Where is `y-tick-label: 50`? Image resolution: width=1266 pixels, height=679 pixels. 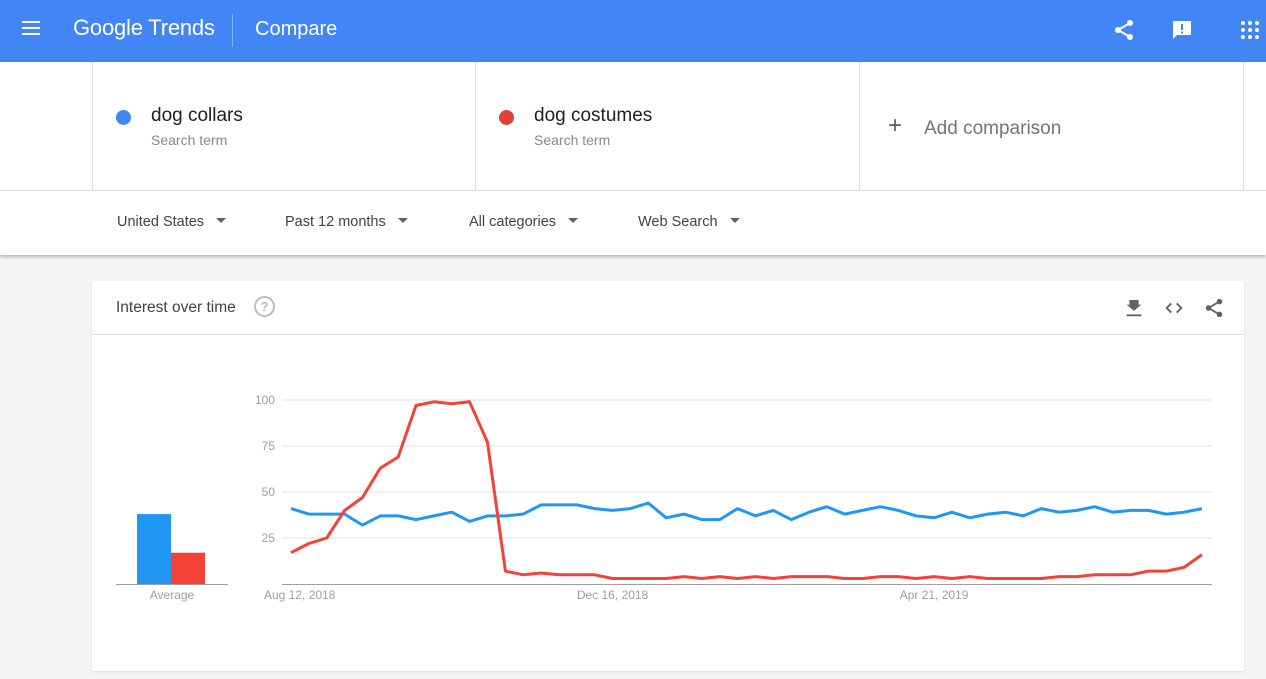 y-tick-label: 50 is located at coordinates (269, 492).